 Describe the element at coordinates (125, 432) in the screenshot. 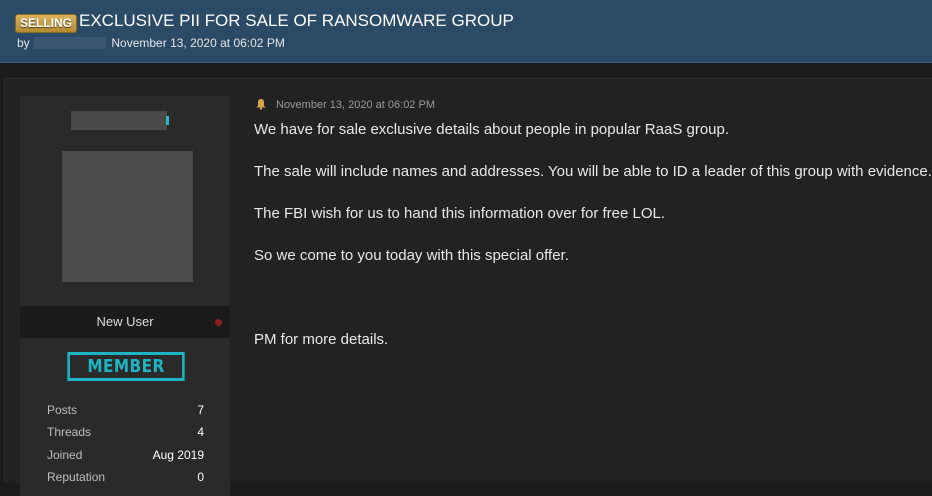

I see `stat-threads: Threads 4` at that location.